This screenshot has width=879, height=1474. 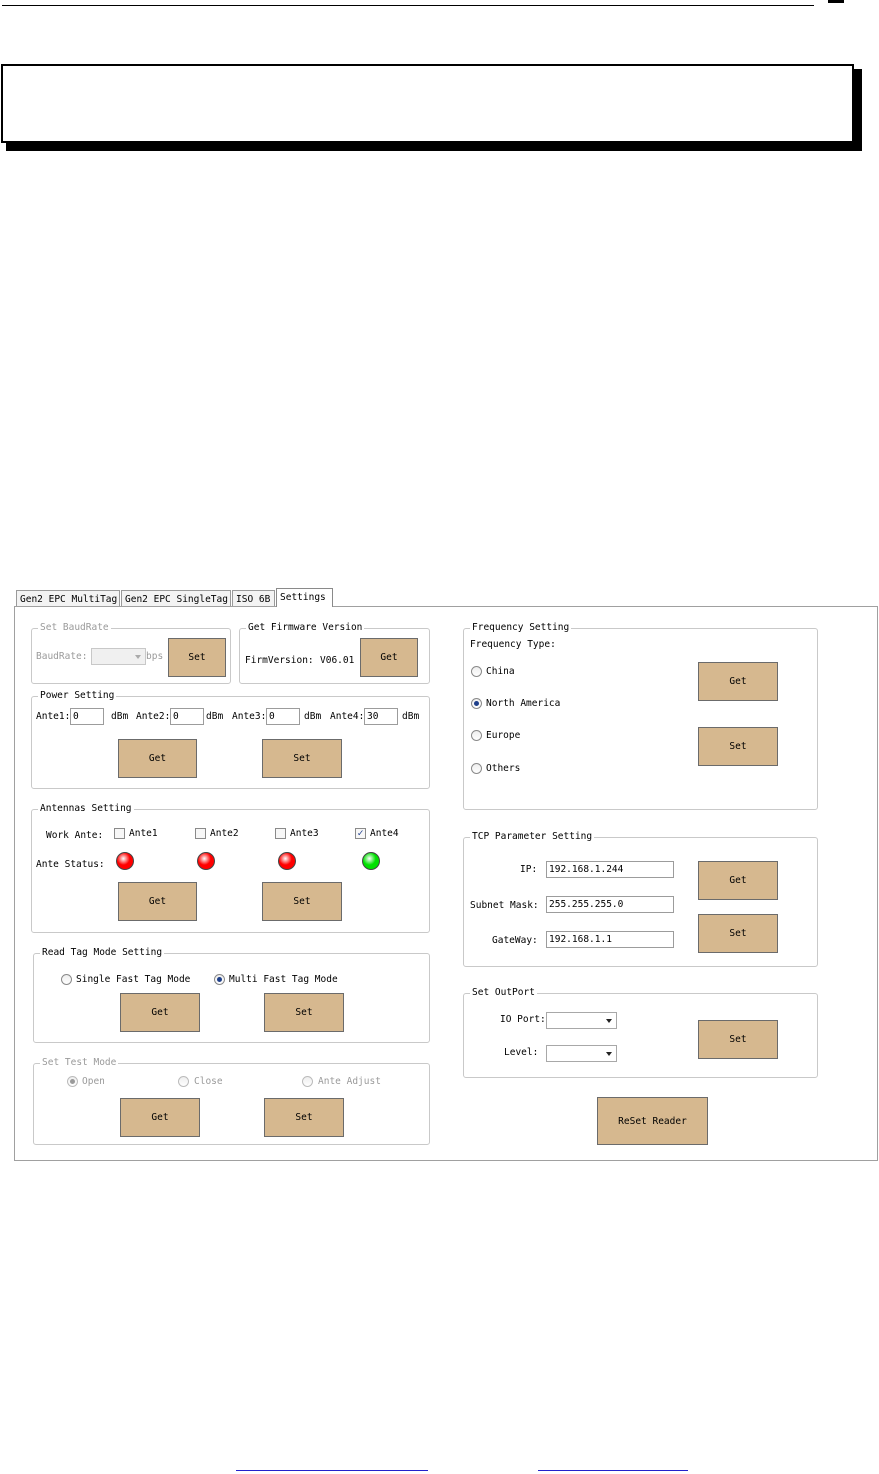 I want to click on freq-china-label: China, so click(x=500, y=671).